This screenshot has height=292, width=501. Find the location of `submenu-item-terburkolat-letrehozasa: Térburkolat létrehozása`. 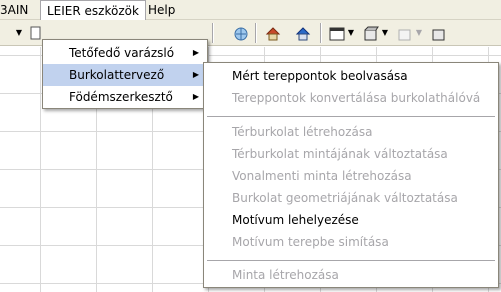

submenu-item-terburkolat-letrehozasa: Térburkolat létrehozása is located at coordinates (351, 132).